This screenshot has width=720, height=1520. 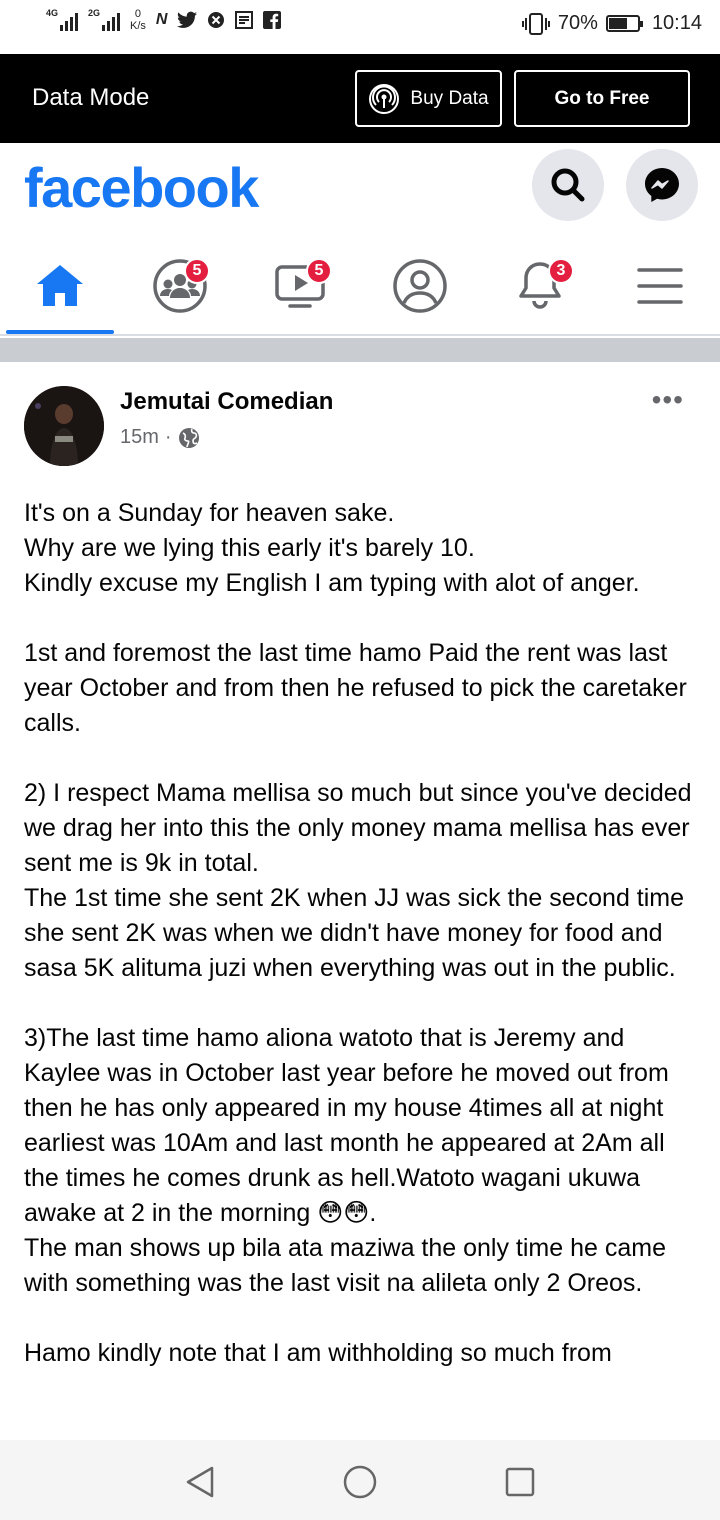 What do you see at coordinates (384, 98) in the screenshot?
I see `broadcast-icon` at bounding box center [384, 98].